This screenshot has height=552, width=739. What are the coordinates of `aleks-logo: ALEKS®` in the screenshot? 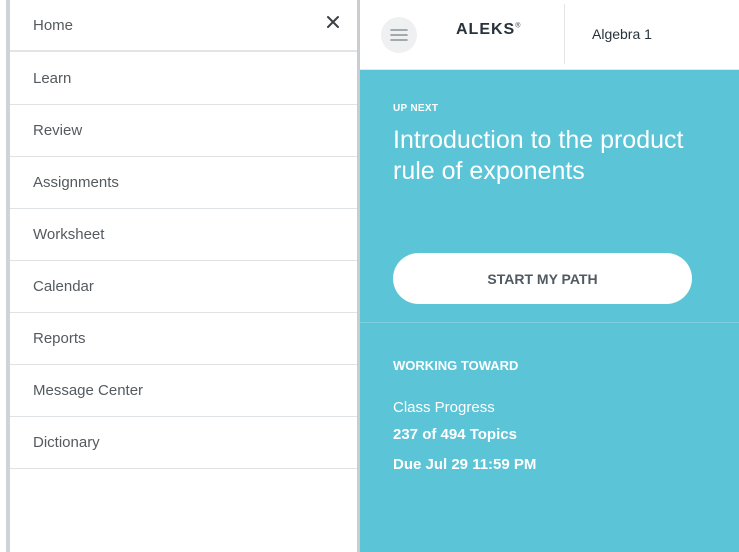 It's located at (488, 30).